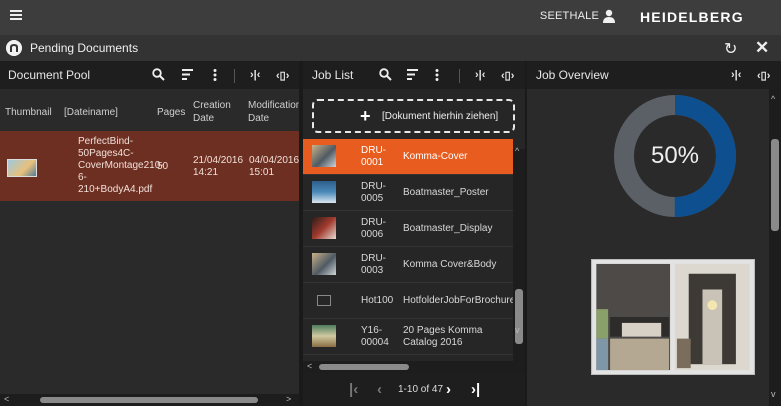  I want to click on job-id: DRU-0003, so click(373, 264).